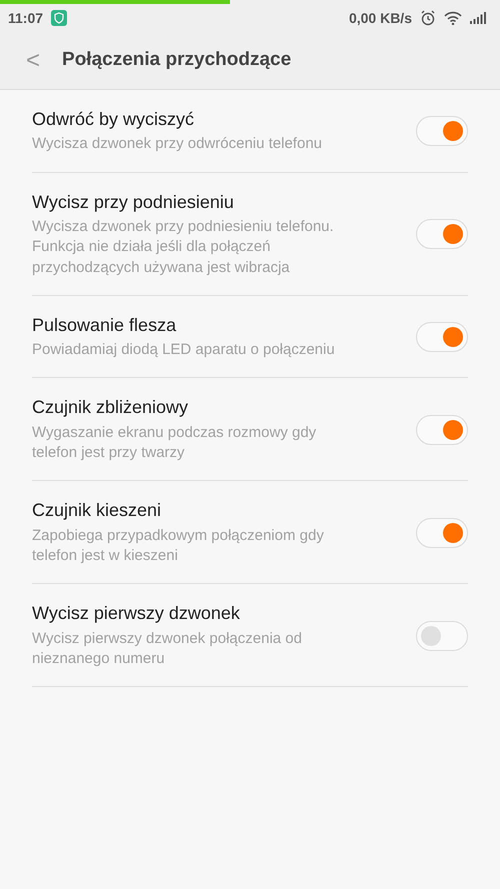 This screenshot has height=889, width=500. I want to click on signal-icon, so click(478, 18).